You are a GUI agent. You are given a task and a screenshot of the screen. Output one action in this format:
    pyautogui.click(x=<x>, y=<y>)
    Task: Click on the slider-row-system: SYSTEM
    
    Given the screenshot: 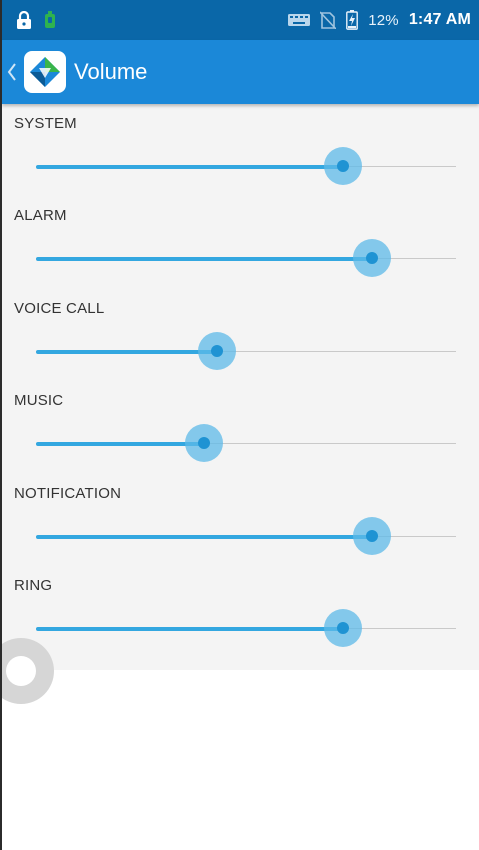 What is the action you would take?
    pyautogui.click(x=240, y=150)
    